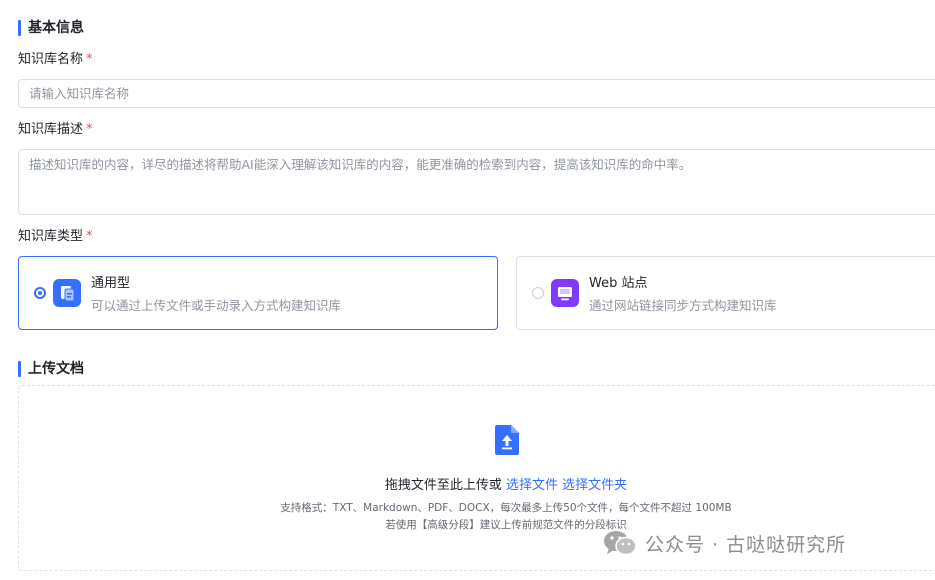  I want to click on section-title-upload: 上传文档, so click(51, 369).